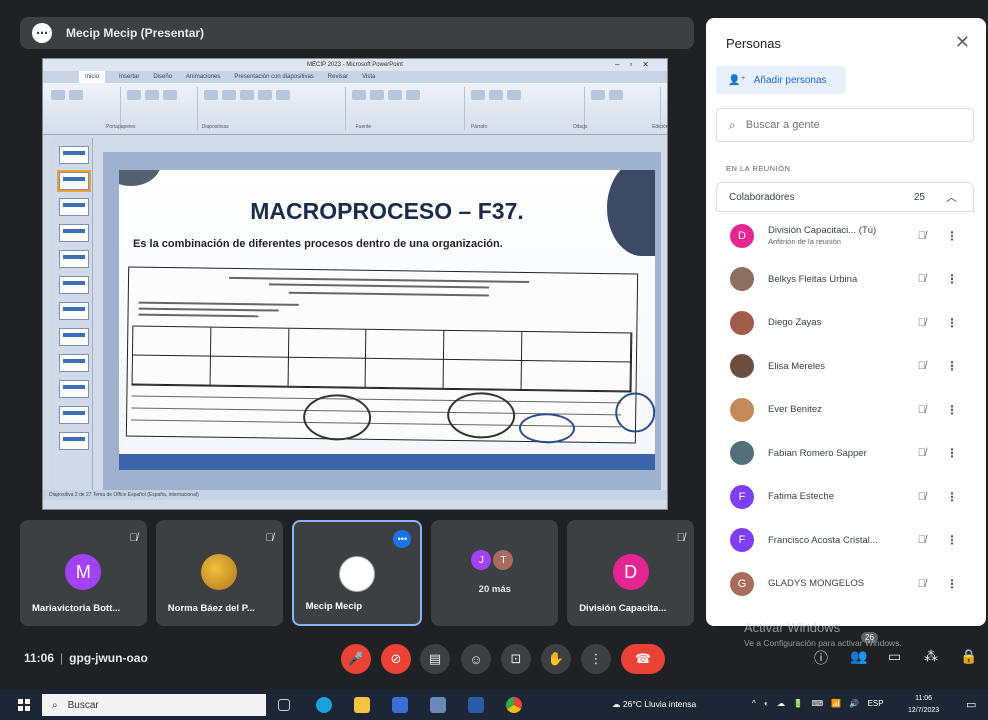  What do you see at coordinates (494, 589) in the screenshot?
I see `more-participants-label: 20 más` at bounding box center [494, 589].